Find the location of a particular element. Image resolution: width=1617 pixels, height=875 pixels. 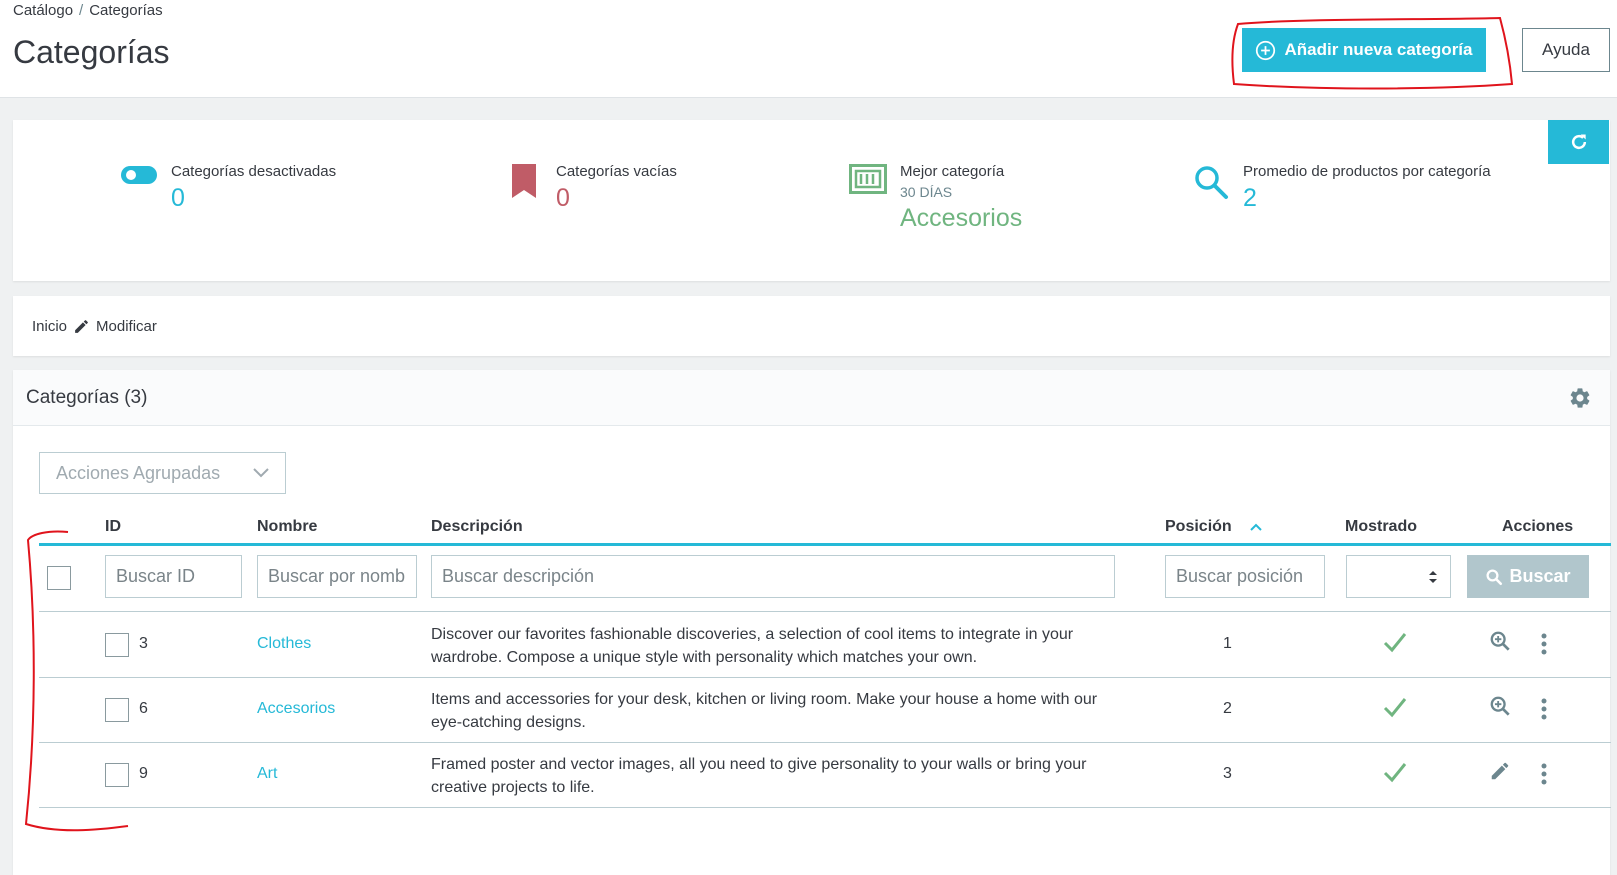

filter-position-input is located at coordinates (1245, 576).